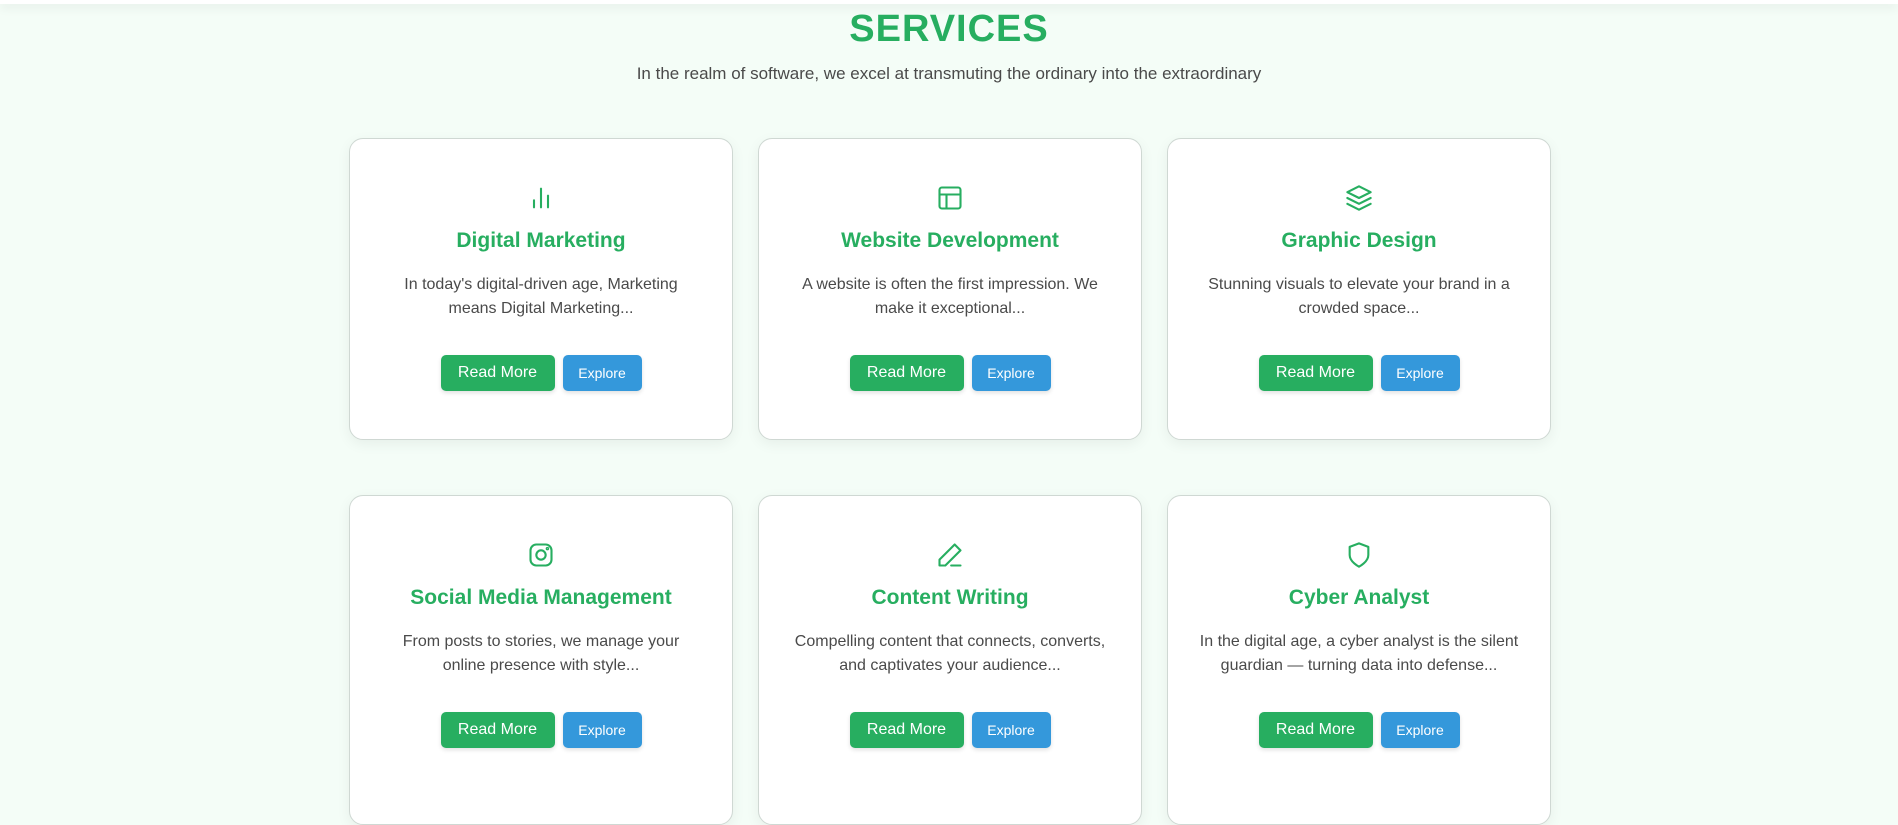 The image size is (1898, 825). Describe the element at coordinates (950, 597) in the screenshot. I see `service-title: Content Writing` at that location.